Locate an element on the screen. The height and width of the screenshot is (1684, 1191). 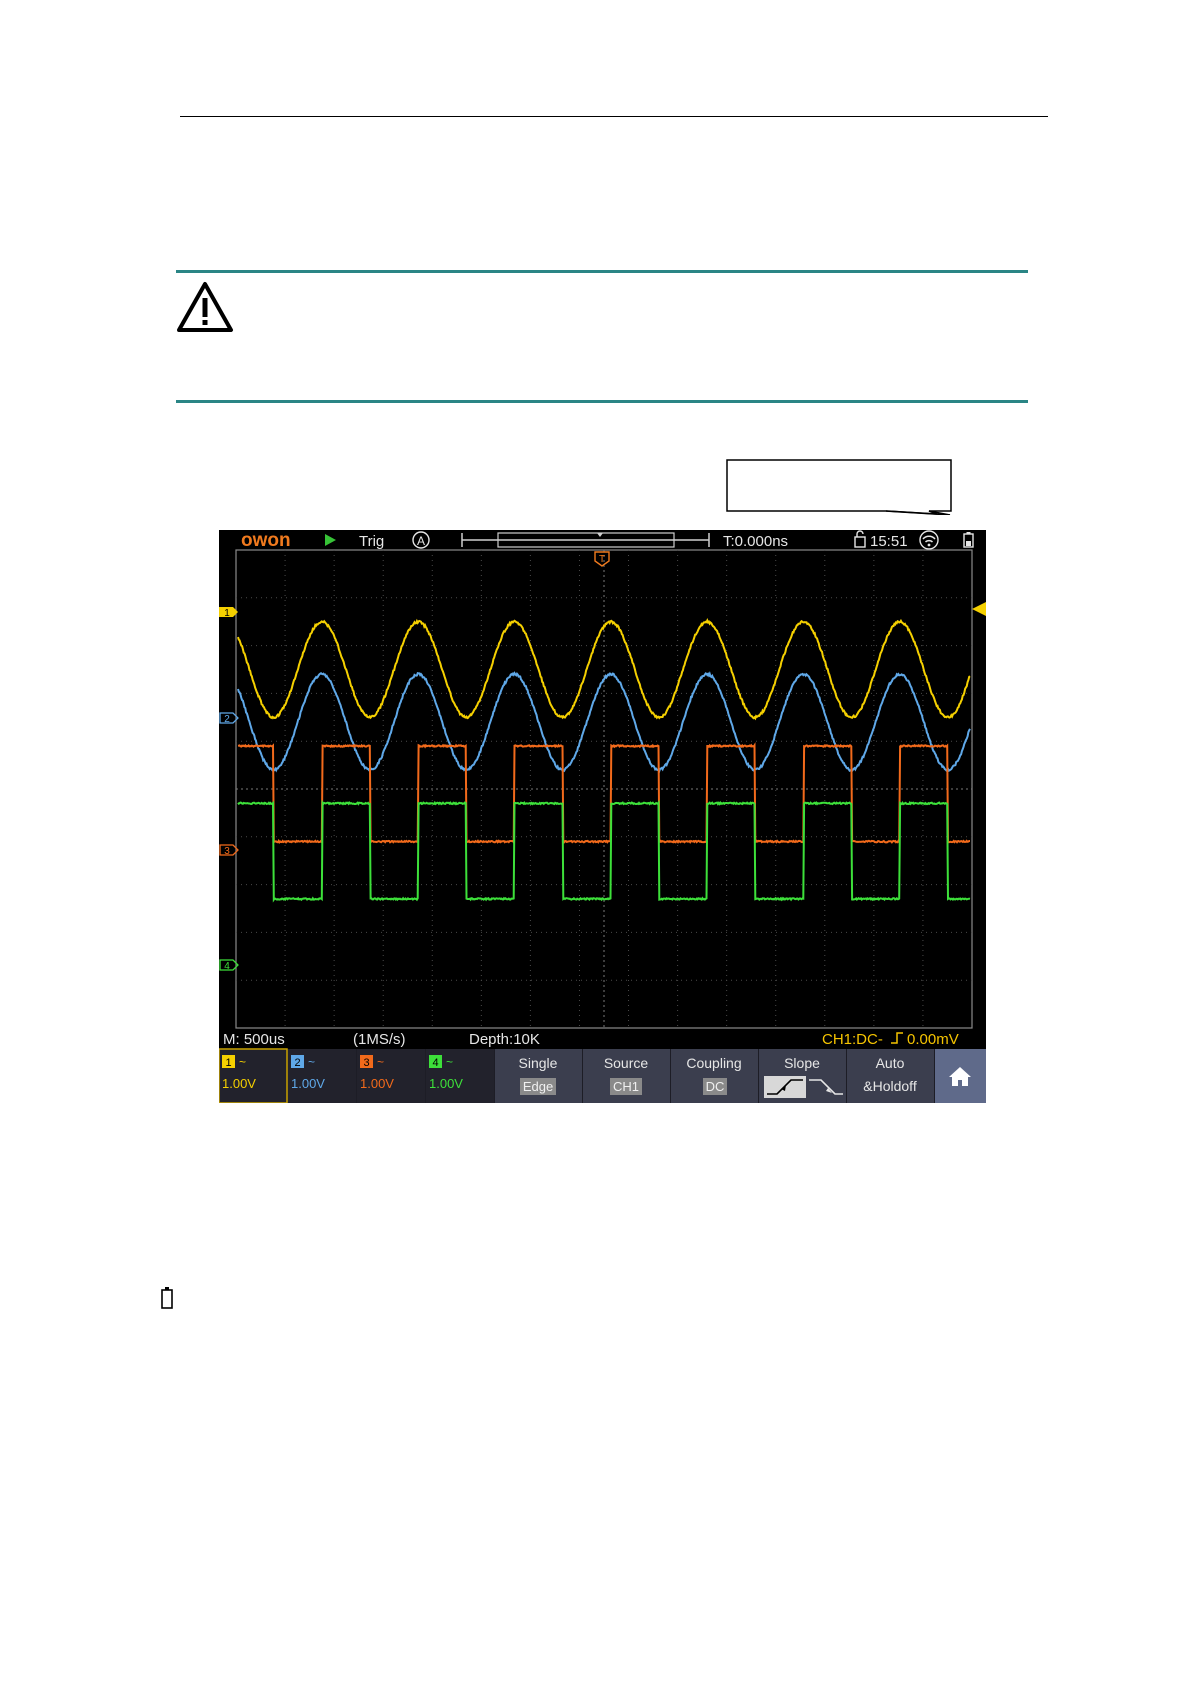
svg-text: Edge is located at coordinates (538, 1086).